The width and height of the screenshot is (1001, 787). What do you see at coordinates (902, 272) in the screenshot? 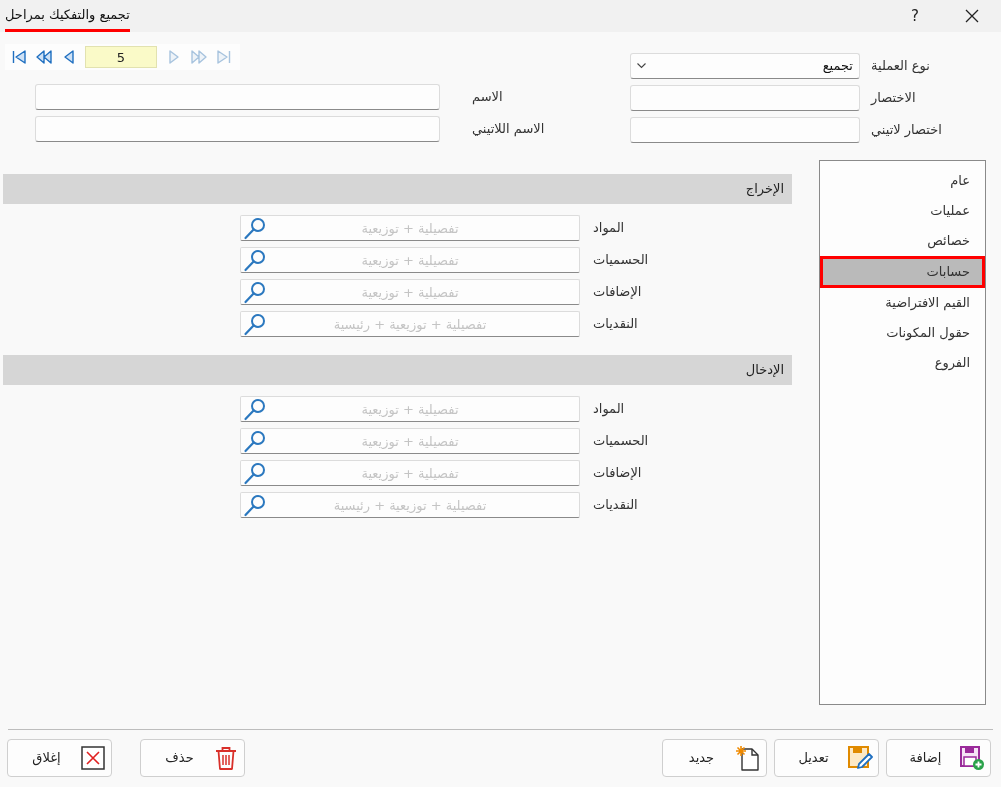
I see `sidebar-item: حسابات` at bounding box center [902, 272].